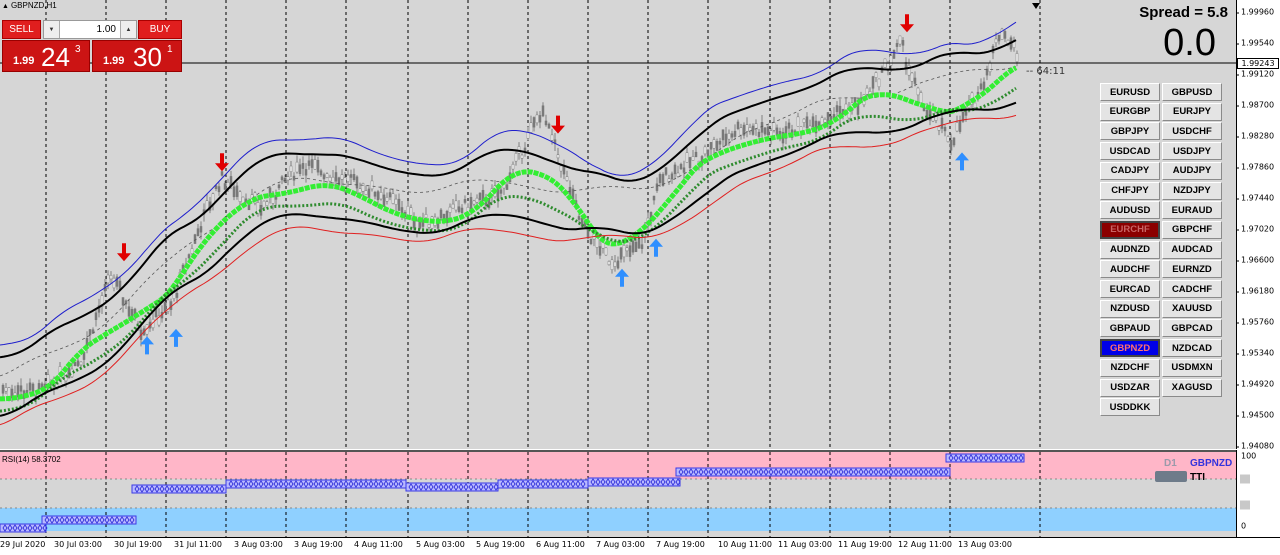 This screenshot has height=555, width=1280. What do you see at coordinates (1130, 328) in the screenshot?
I see `symbol-button-gbpaud: GBPAUD` at bounding box center [1130, 328].